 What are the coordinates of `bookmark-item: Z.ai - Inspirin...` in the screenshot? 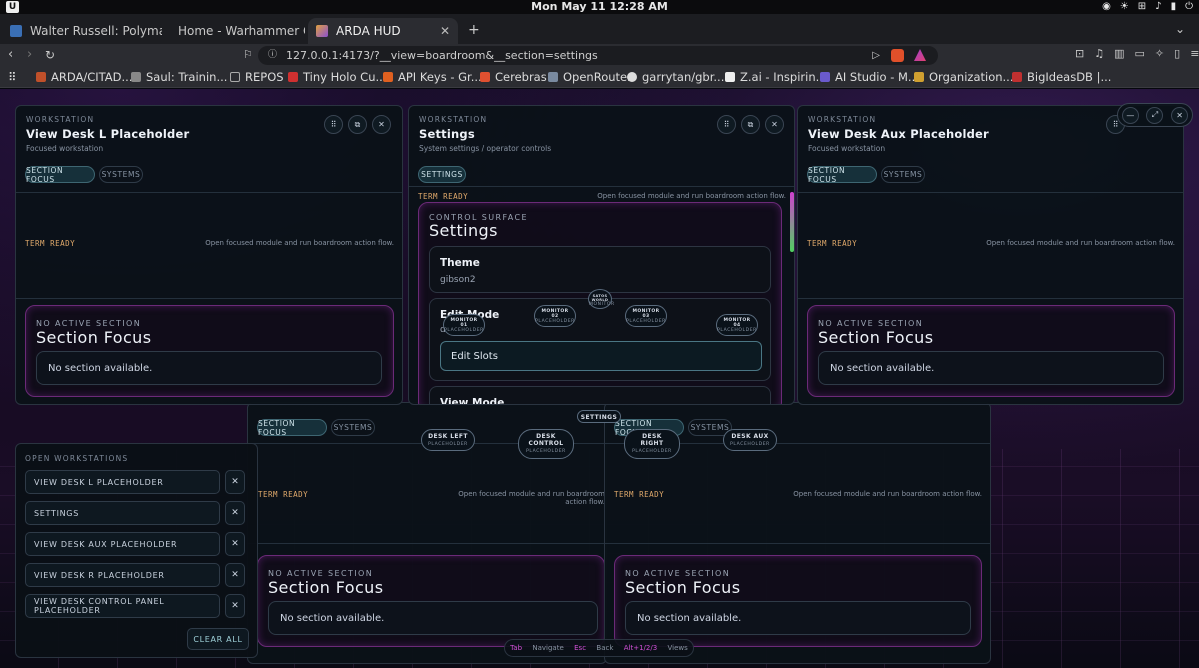 It's located at (776, 77).